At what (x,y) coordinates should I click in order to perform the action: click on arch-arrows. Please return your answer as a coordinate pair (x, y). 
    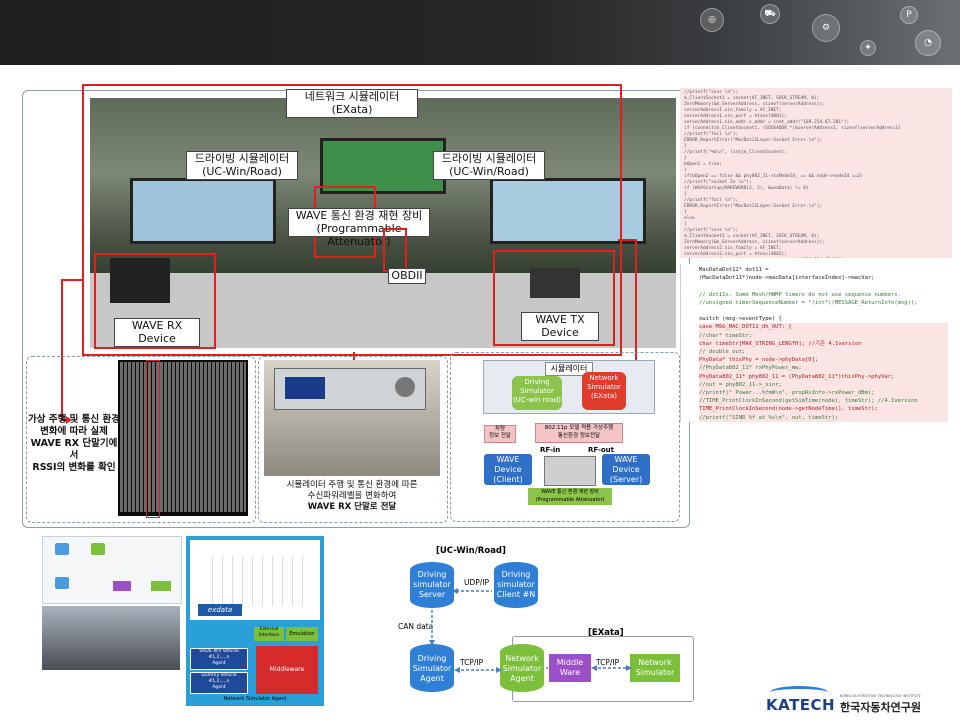
    Looking at the image, I should click on (530, 630).